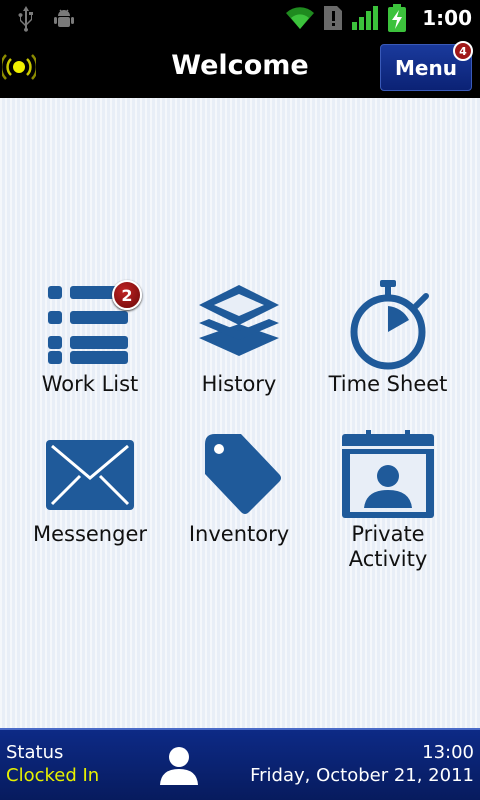 This screenshot has width=480, height=800. What do you see at coordinates (53, 775) in the screenshot?
I see `status-value: Clocked In` at bounding box center [53, 775].